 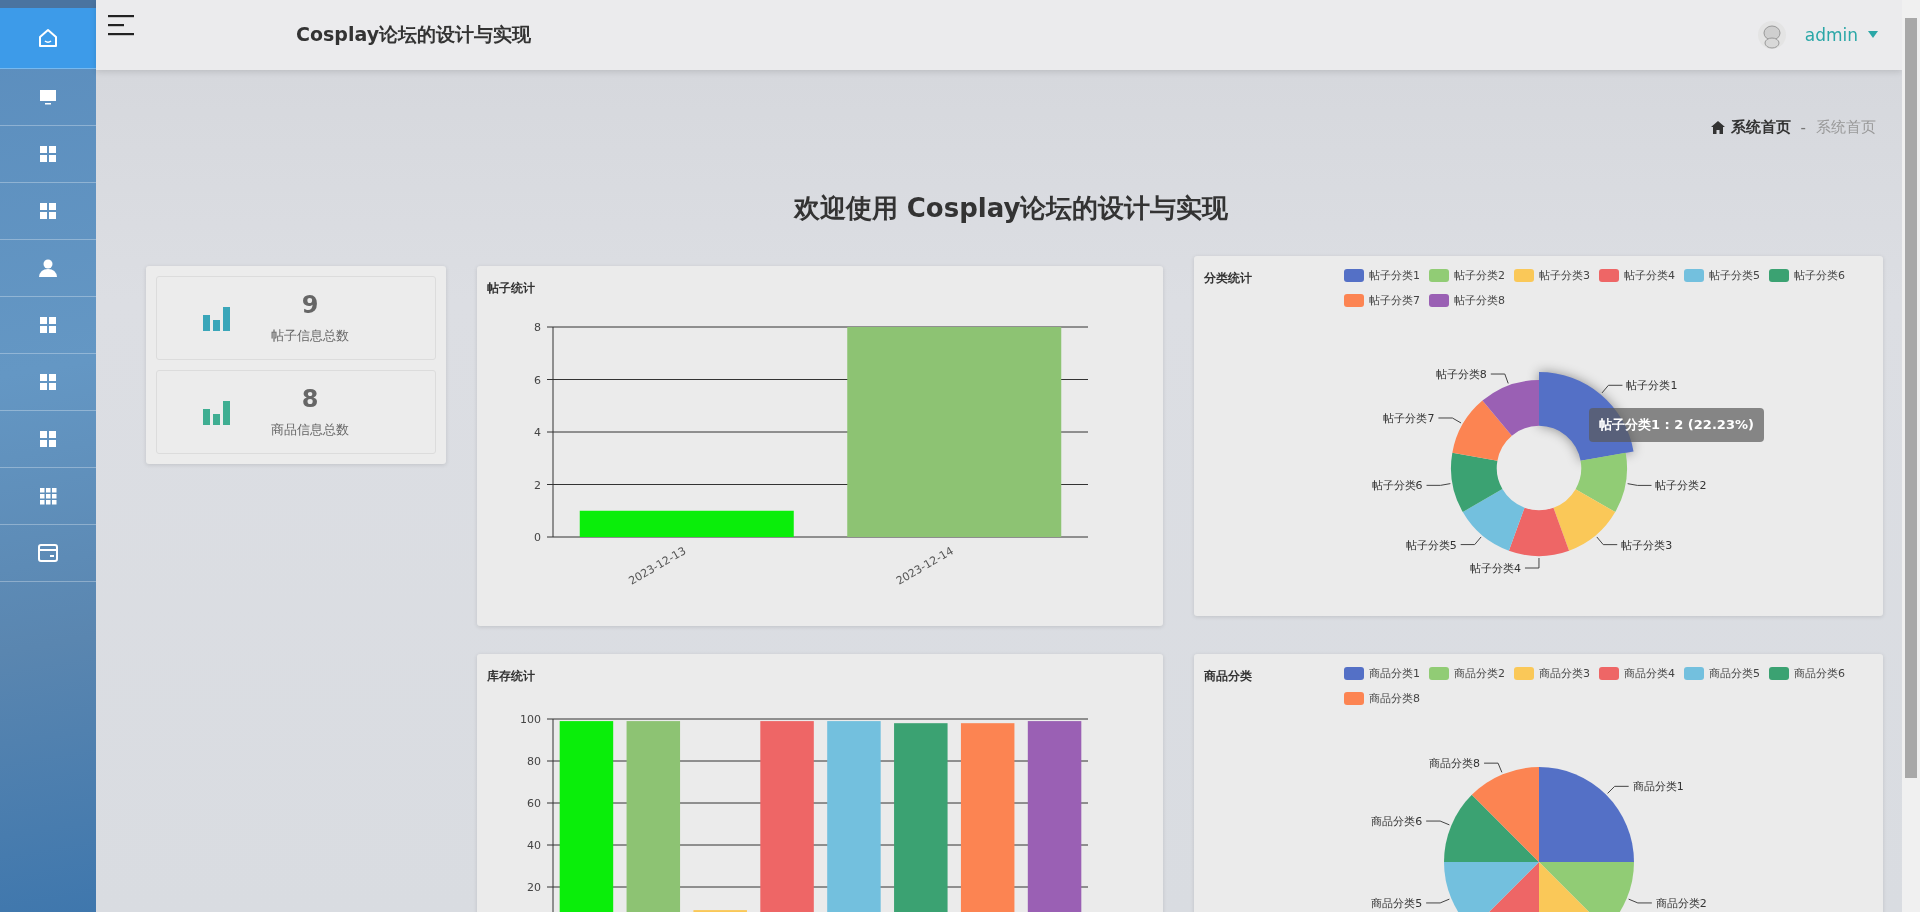 What do you see at coordinates (537, 485) in the screenshot?
I see `axis-label: 2` at bounding box center [537, 485].